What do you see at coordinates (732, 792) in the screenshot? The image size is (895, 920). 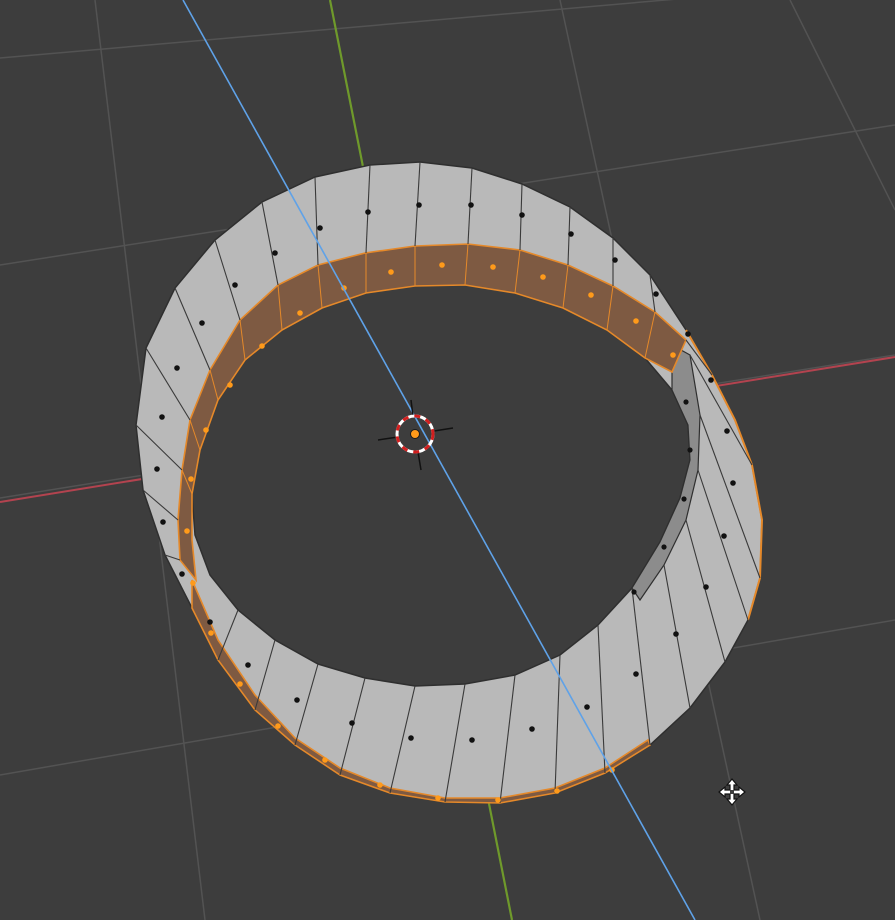 I see `move-cursor-icon` at bounding box center [732, 792].